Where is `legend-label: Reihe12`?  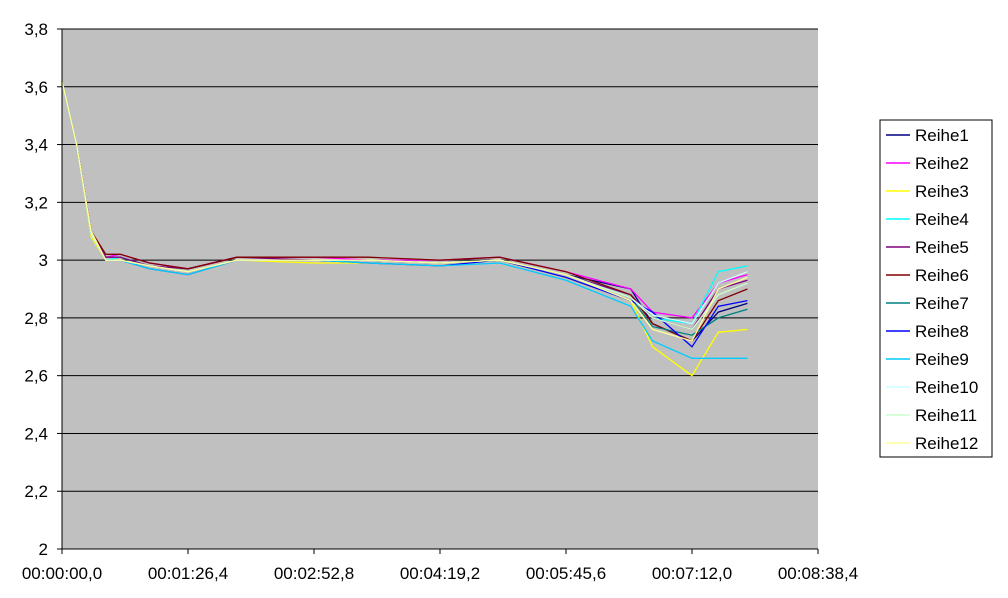
legend-label: Reihe12 is located at coordinates (946, 443).